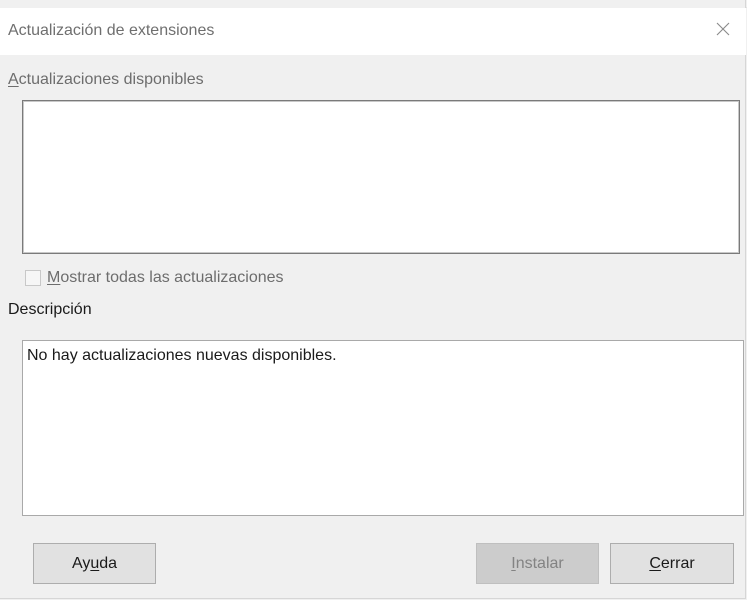  I want to click on close-button: Cerrar, so click(672, 563).